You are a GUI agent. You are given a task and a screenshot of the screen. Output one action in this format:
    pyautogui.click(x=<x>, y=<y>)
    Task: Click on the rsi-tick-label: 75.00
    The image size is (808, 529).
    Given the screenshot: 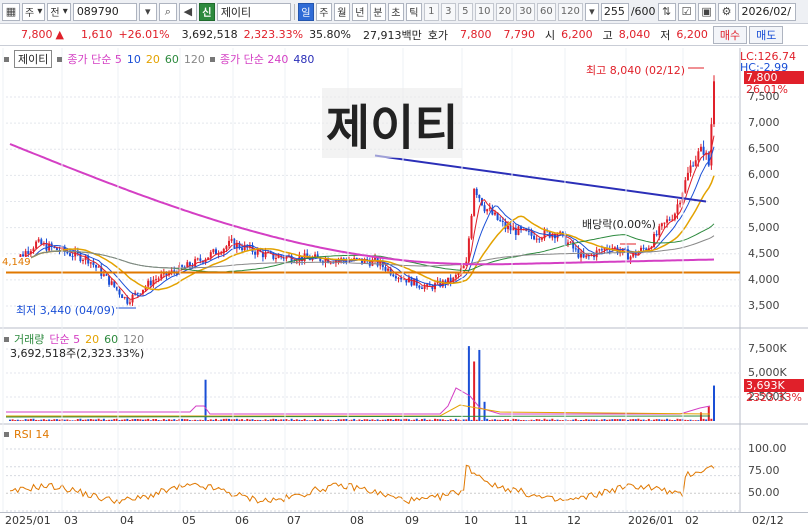 What is the action you would take?
    pyautogui.click(x=764, y=471)
    